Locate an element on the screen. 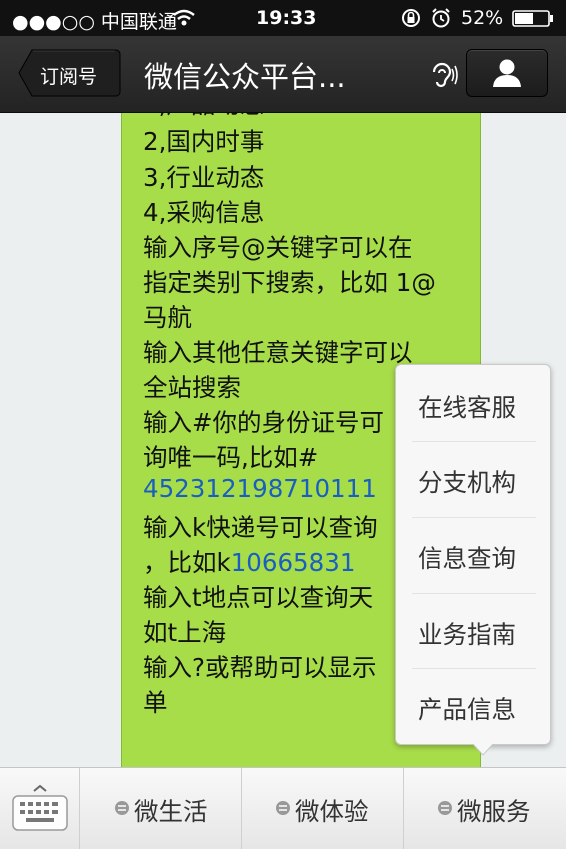  menu-item-label: 业务指南 is located at coordinates (467, 634).